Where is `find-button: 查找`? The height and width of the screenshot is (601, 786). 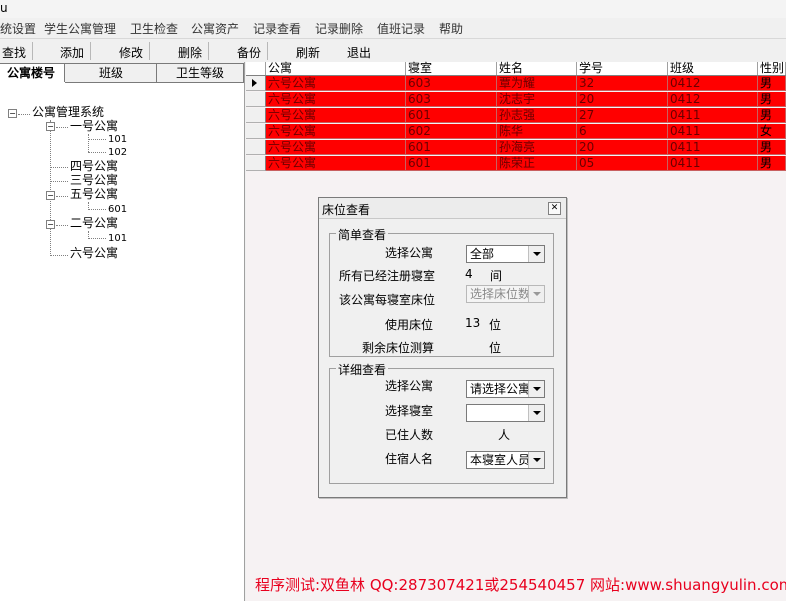
find-button: 查找 is located at coordinates (14, 52).